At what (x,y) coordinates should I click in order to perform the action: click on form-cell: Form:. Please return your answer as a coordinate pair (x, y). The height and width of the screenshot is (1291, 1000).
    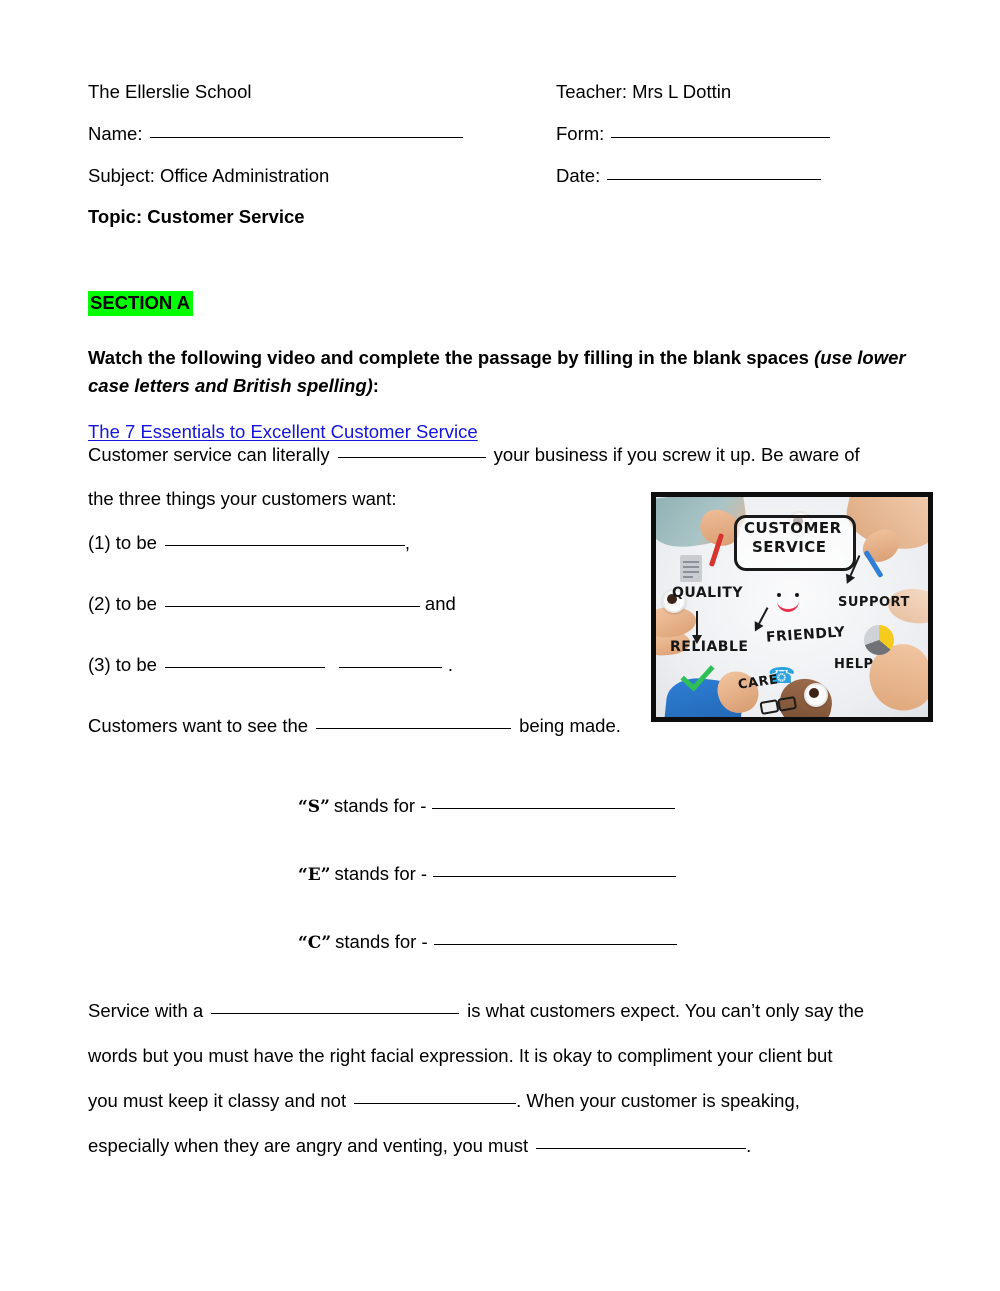
    Looking at the image, I should click on (693, 133).